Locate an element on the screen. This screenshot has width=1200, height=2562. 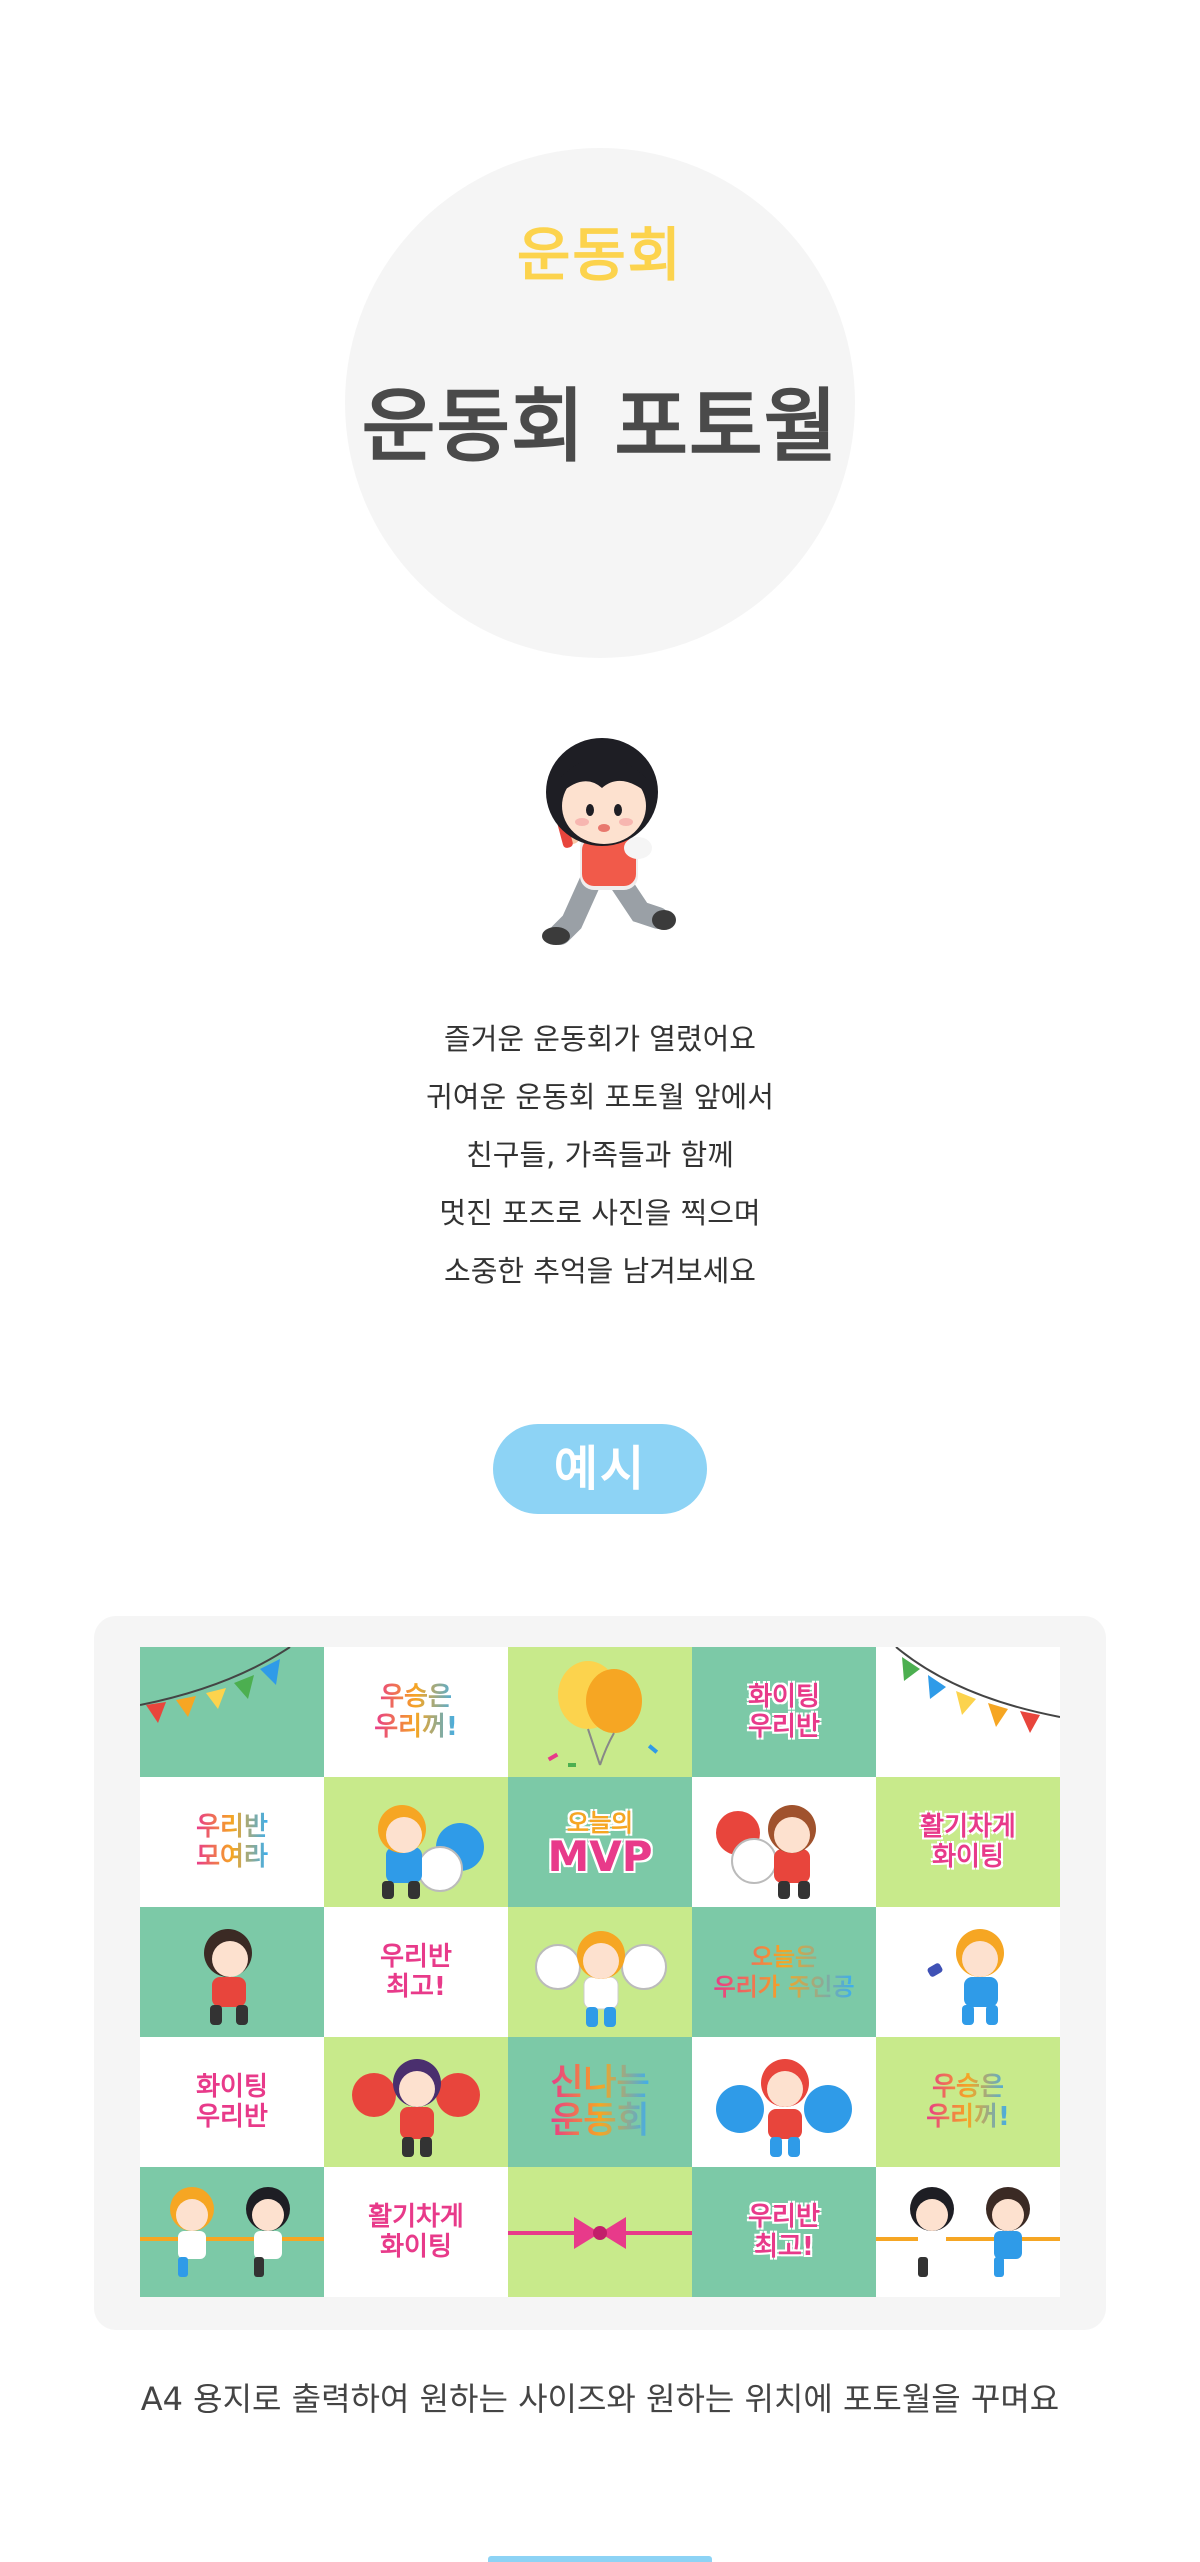
sticker-energetic-2-cell: 활기차게 화이팅 is located at coordinates (416, 2232).